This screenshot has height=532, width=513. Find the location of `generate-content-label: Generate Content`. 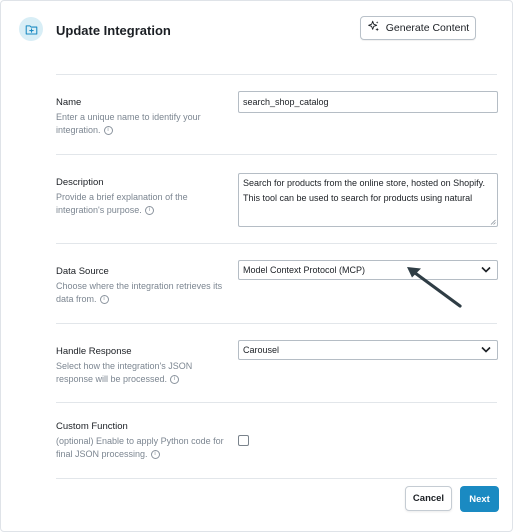

generate-content-label: Generate Content is located at coordinates (427, 28).